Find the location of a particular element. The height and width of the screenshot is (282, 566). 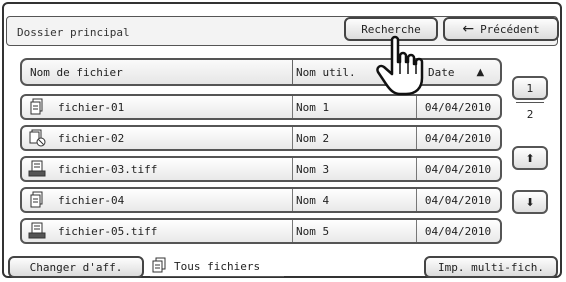

user-name: Nom 5 is located at coordinates (354, 231).